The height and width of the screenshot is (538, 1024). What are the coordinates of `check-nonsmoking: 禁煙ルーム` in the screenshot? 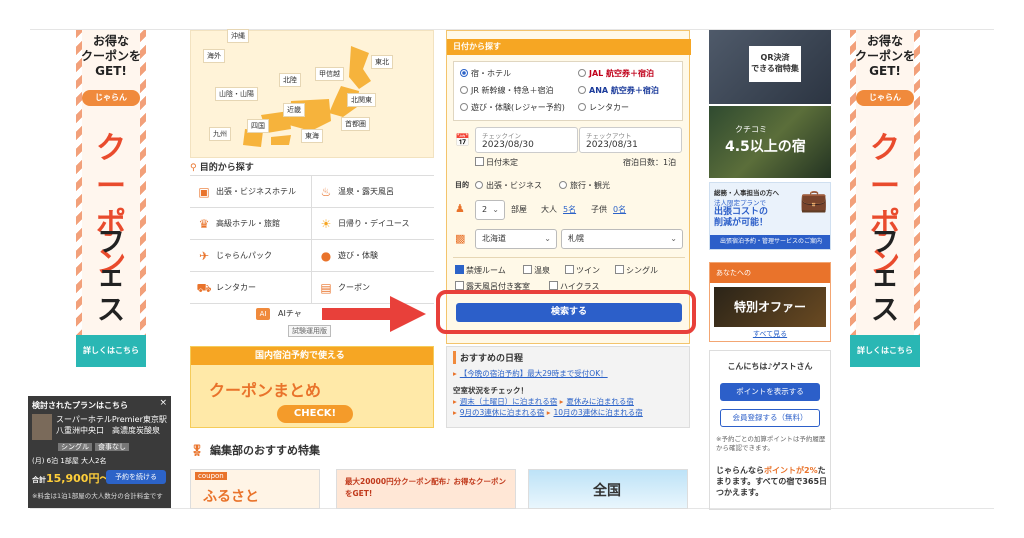 It's located at (480, 270).